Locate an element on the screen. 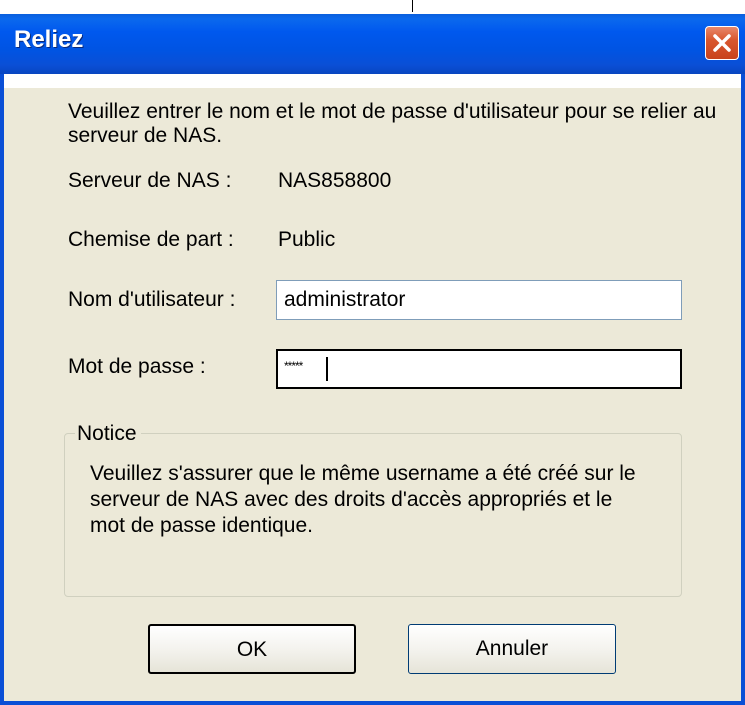 This screenshot has width=745, height=705. window-frame-left is located at coordinates (2, 389).